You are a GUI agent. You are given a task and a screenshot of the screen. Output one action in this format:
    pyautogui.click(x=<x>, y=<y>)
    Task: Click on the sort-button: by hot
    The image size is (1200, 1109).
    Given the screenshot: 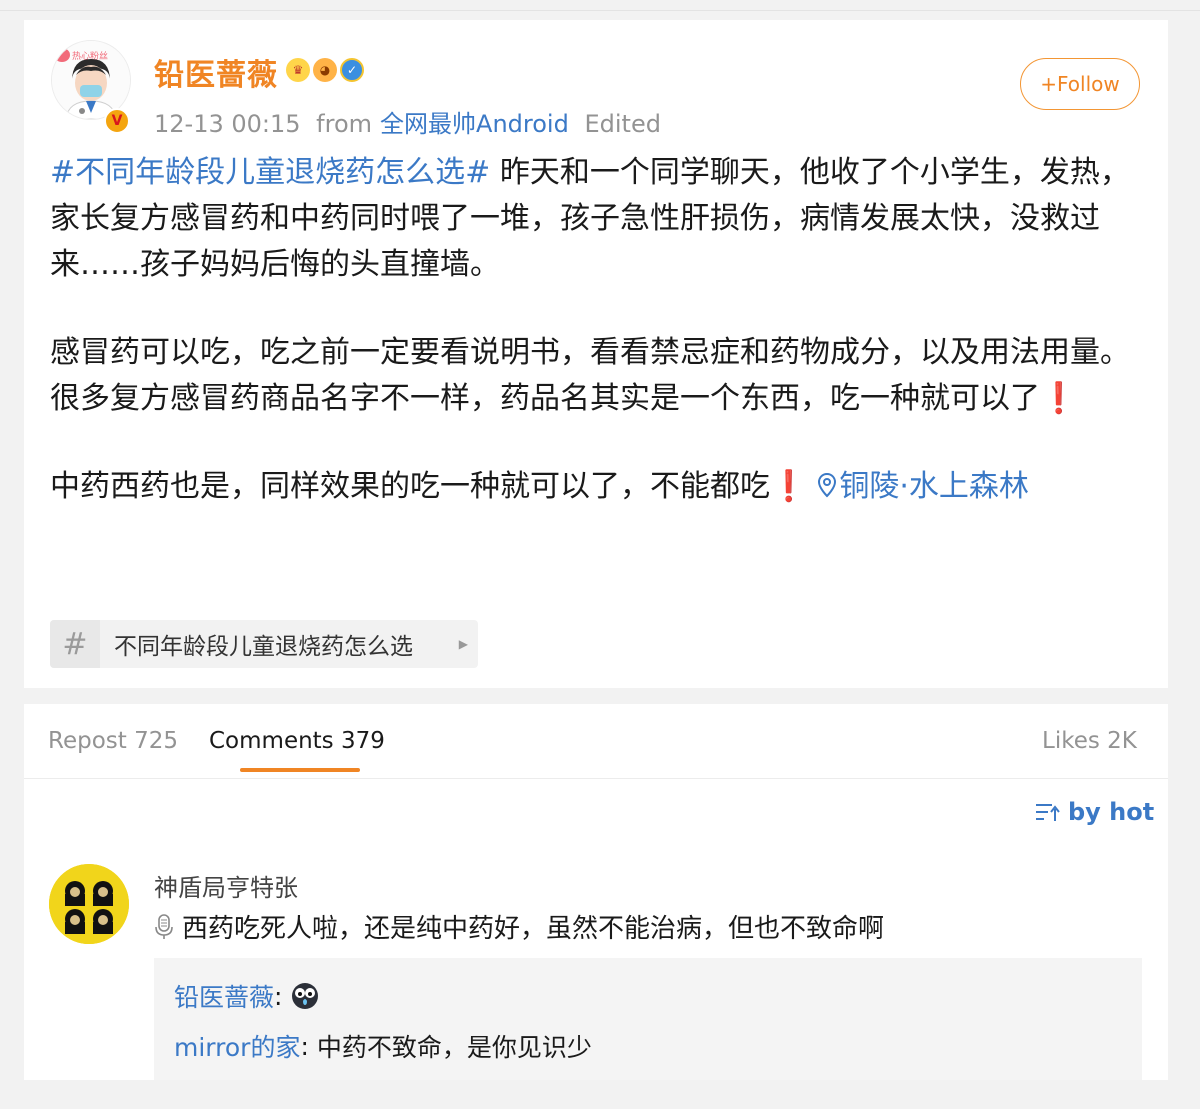 What is the action you would take?
    pyautogui.click(x=1094, y=812)
    